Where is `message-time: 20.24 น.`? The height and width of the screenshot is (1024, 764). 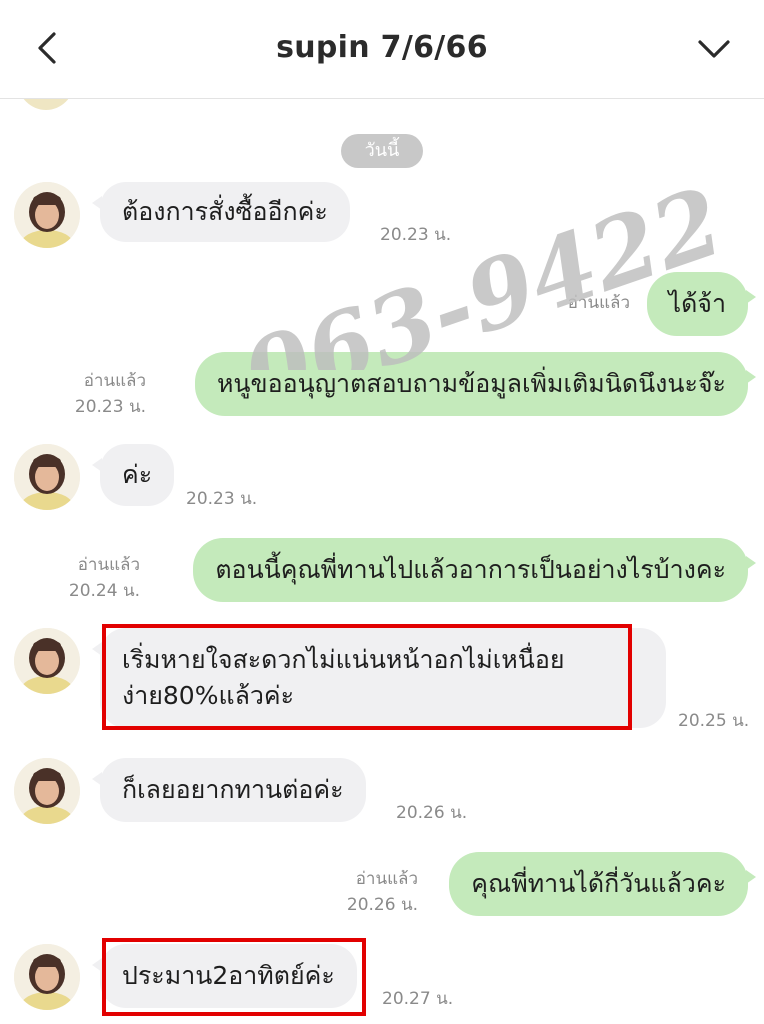 message-time: 20.24 น. is located at coordinates (104, 591).